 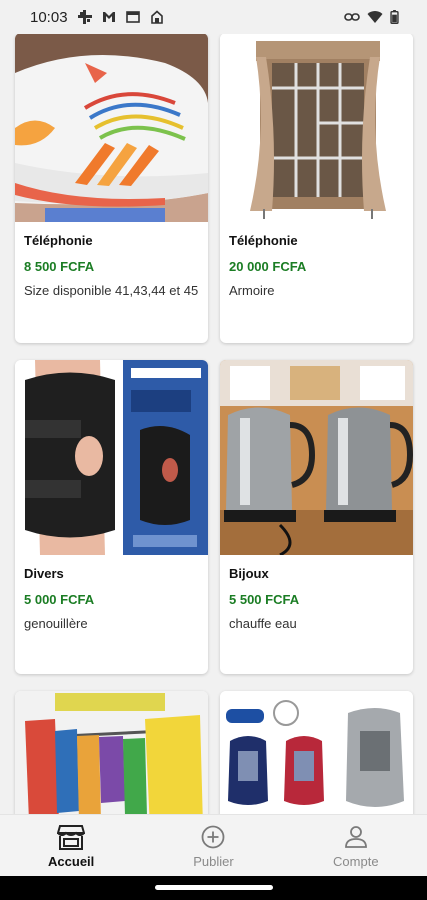 What do you see at coordinates (111, 128) in the screenshot?
I see `sneaker-photo` at bounding box center [111, 128].